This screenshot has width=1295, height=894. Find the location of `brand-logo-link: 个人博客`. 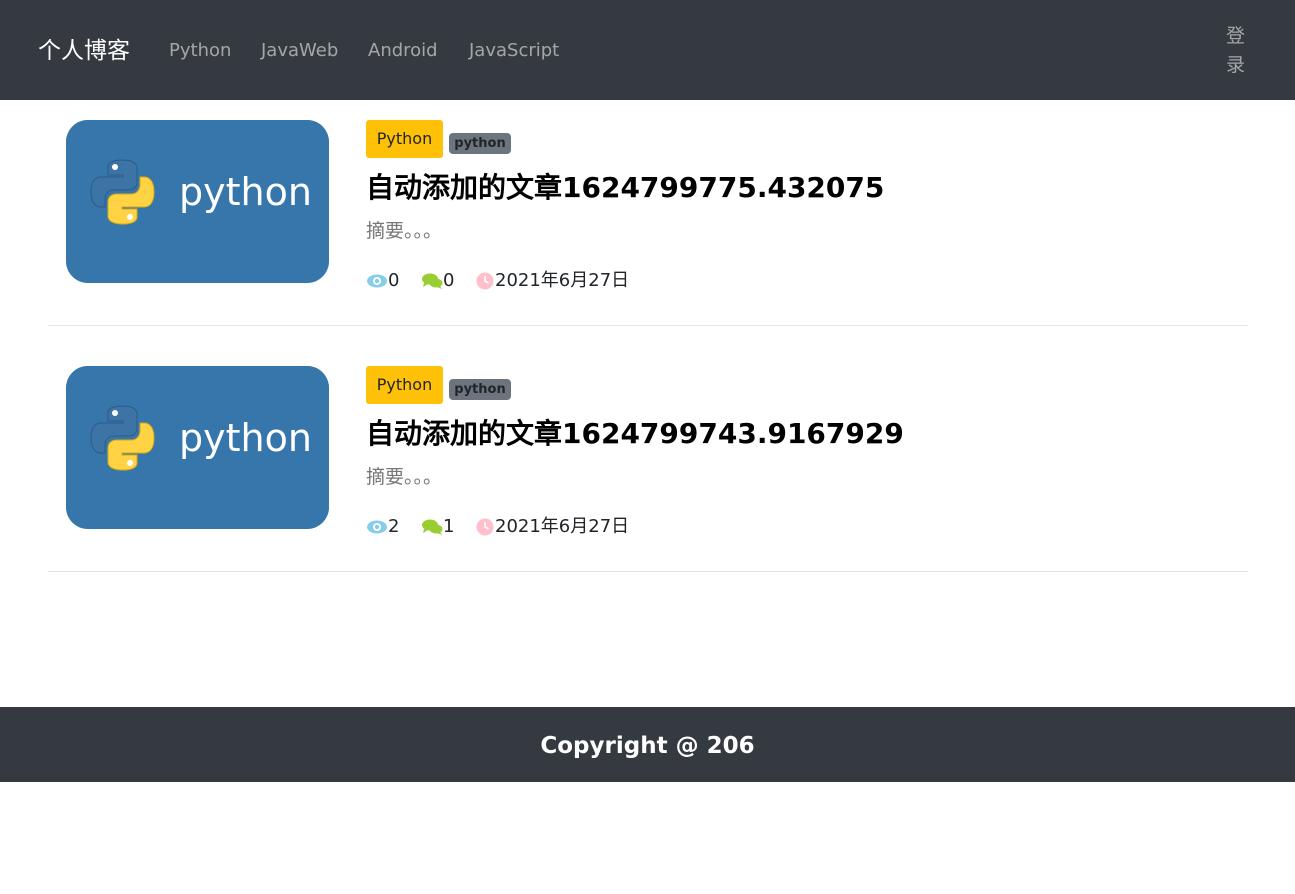

brand-logo-link: 个人博客 is located at coordinates (84, 51).